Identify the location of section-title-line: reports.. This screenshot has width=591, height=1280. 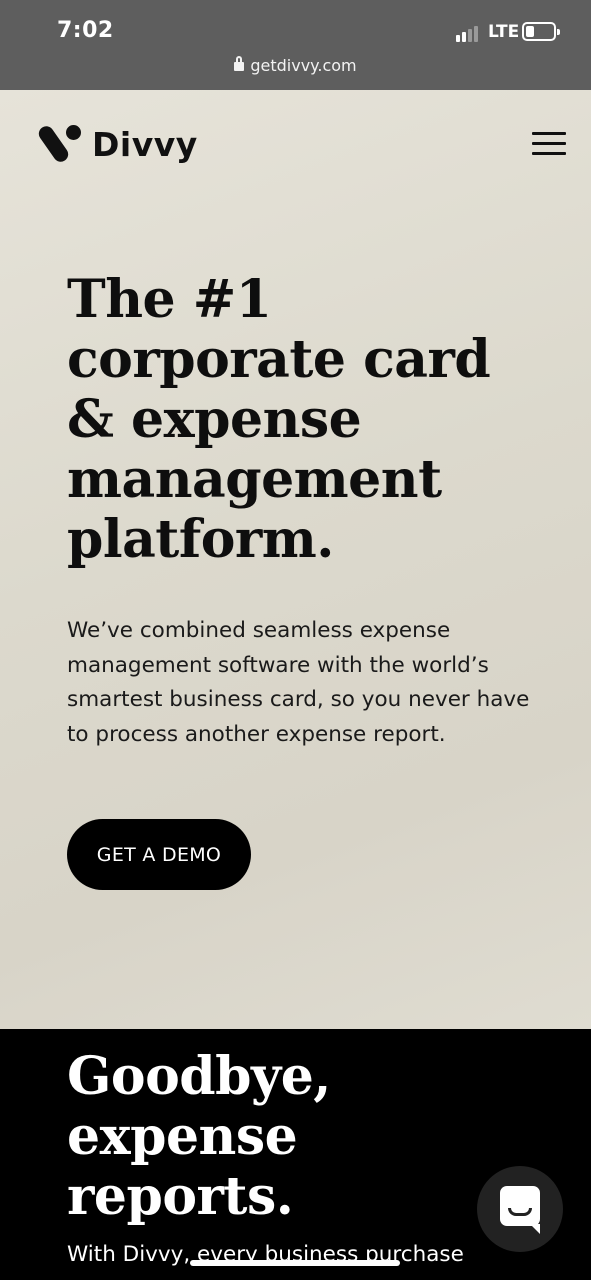
(180, 1196).